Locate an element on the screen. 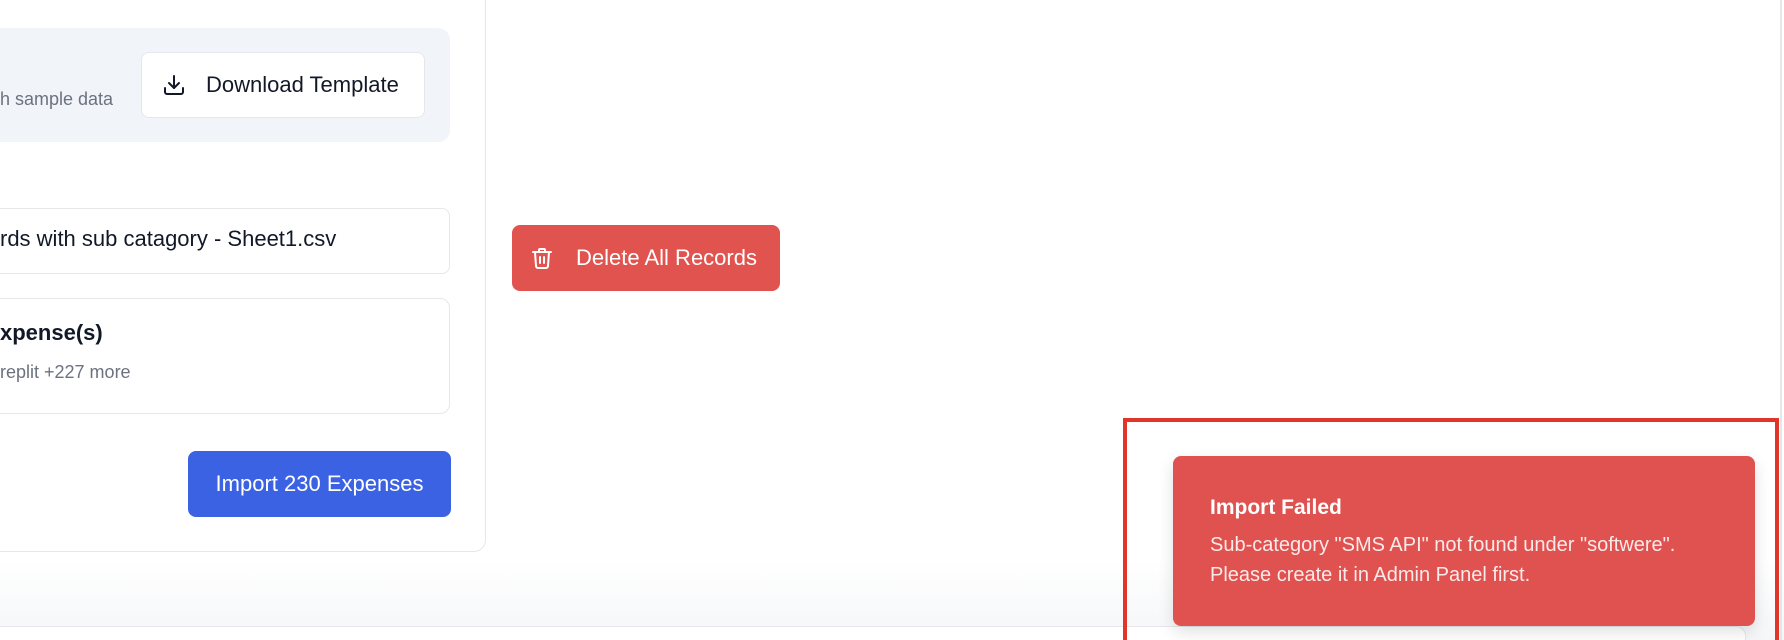  delete-all-records-button: Delete All Records is located at coordinates (646, 258).